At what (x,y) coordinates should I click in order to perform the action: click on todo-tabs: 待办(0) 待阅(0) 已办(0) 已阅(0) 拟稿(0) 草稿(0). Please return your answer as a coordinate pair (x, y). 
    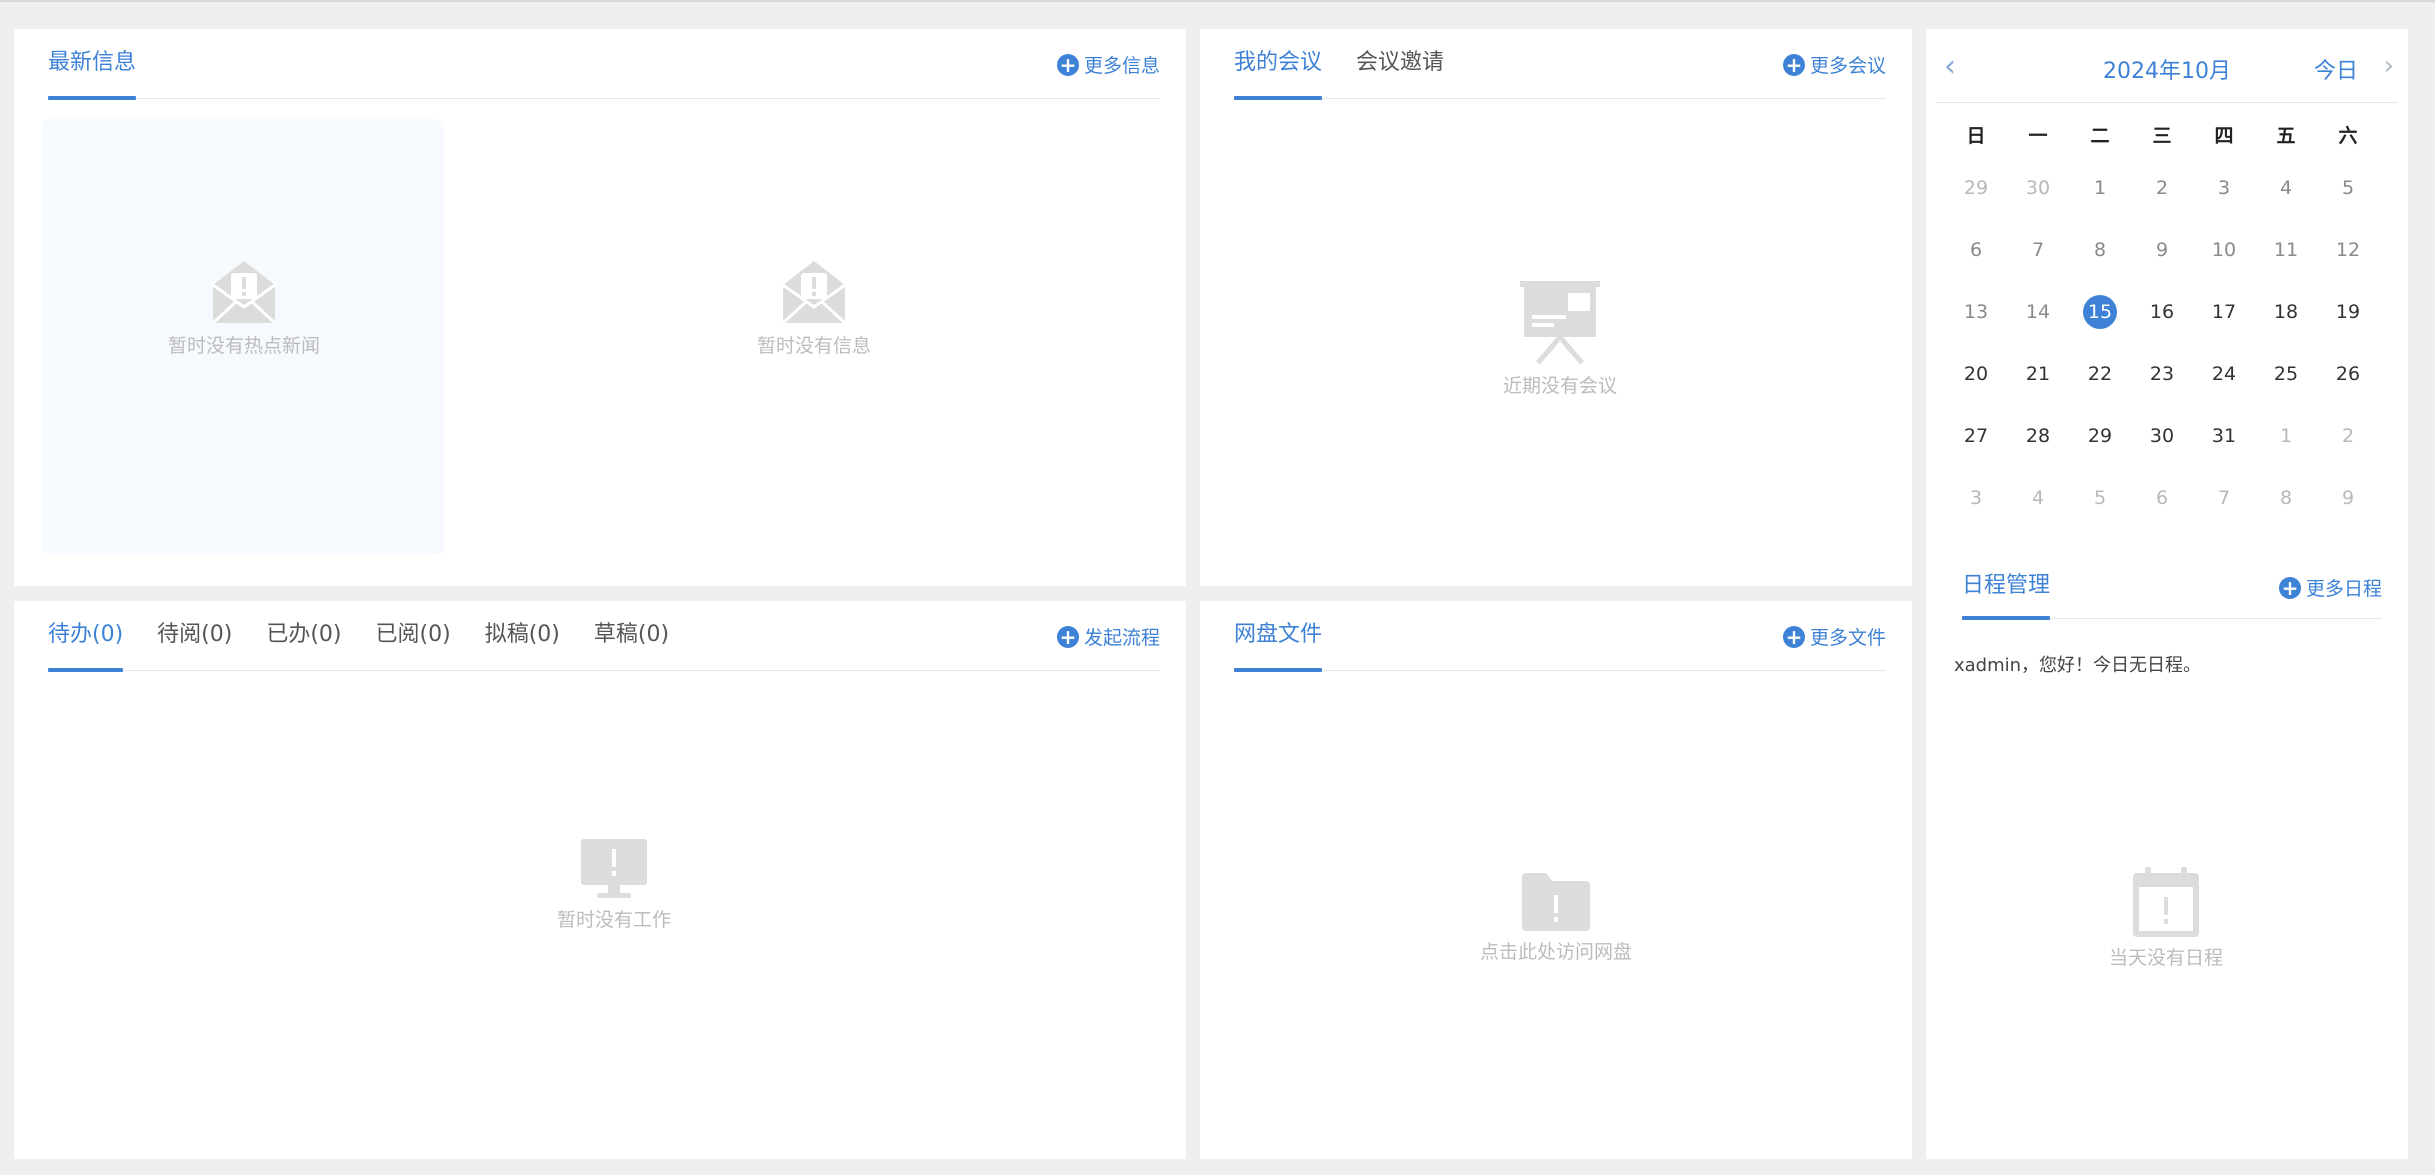
    Looking at the image, I should click on (604, 636).